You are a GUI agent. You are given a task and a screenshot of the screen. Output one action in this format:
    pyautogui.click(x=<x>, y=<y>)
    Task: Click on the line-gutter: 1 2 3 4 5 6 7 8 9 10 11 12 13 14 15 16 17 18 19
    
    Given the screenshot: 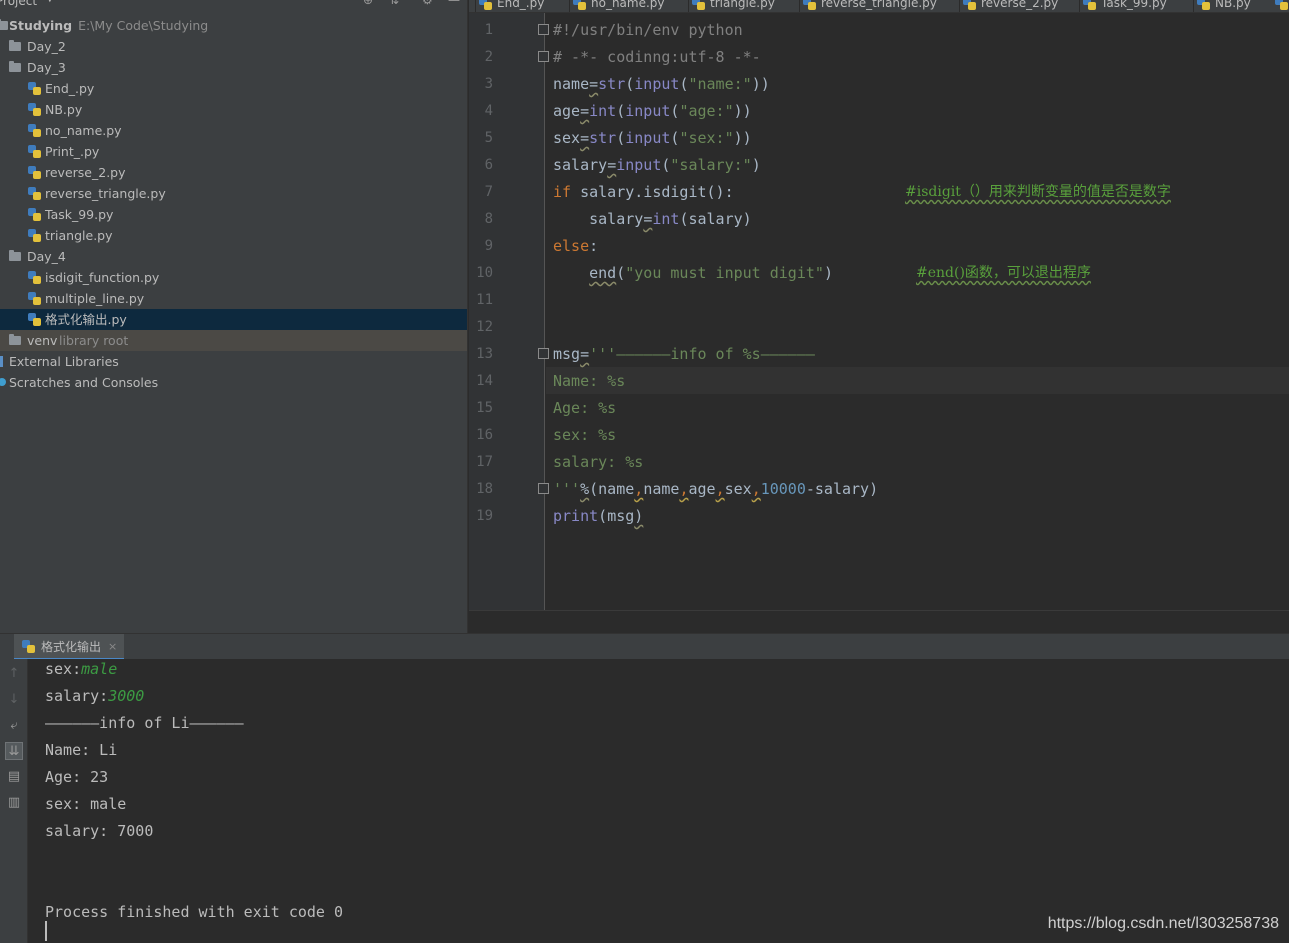 What is the action you would take?
    pyautogui.click(x=509, y=311)
    